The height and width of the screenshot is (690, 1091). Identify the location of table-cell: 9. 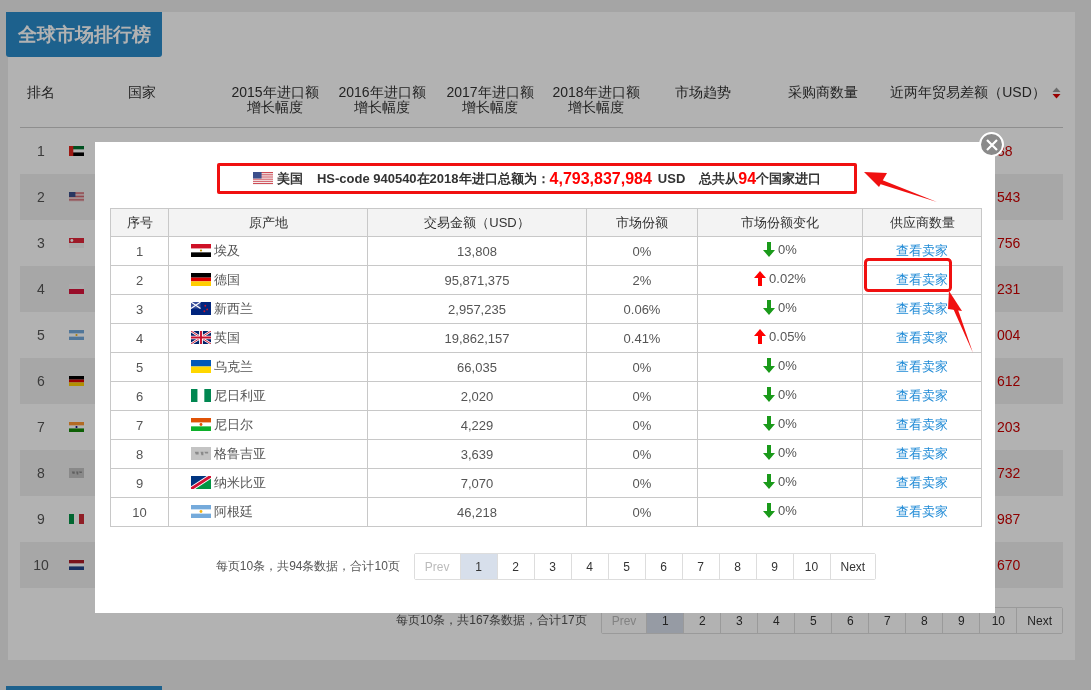
(139, 483).